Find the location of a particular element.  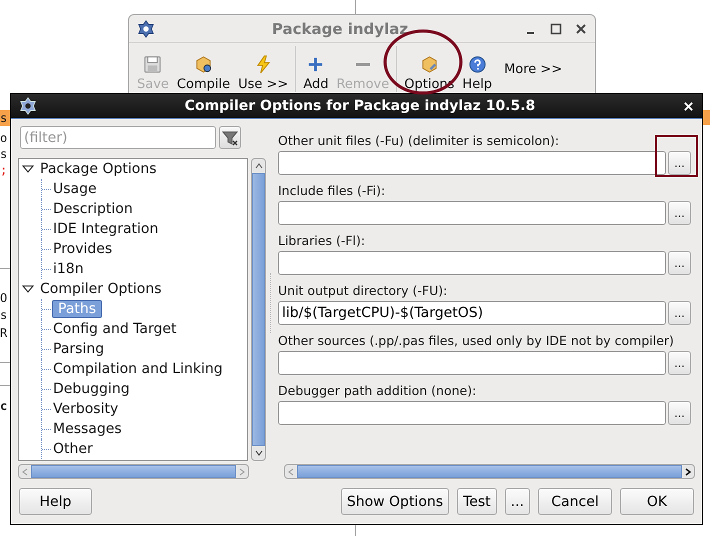

field-label: Unit output directory (-FU): is located at coordinates (363, 291).